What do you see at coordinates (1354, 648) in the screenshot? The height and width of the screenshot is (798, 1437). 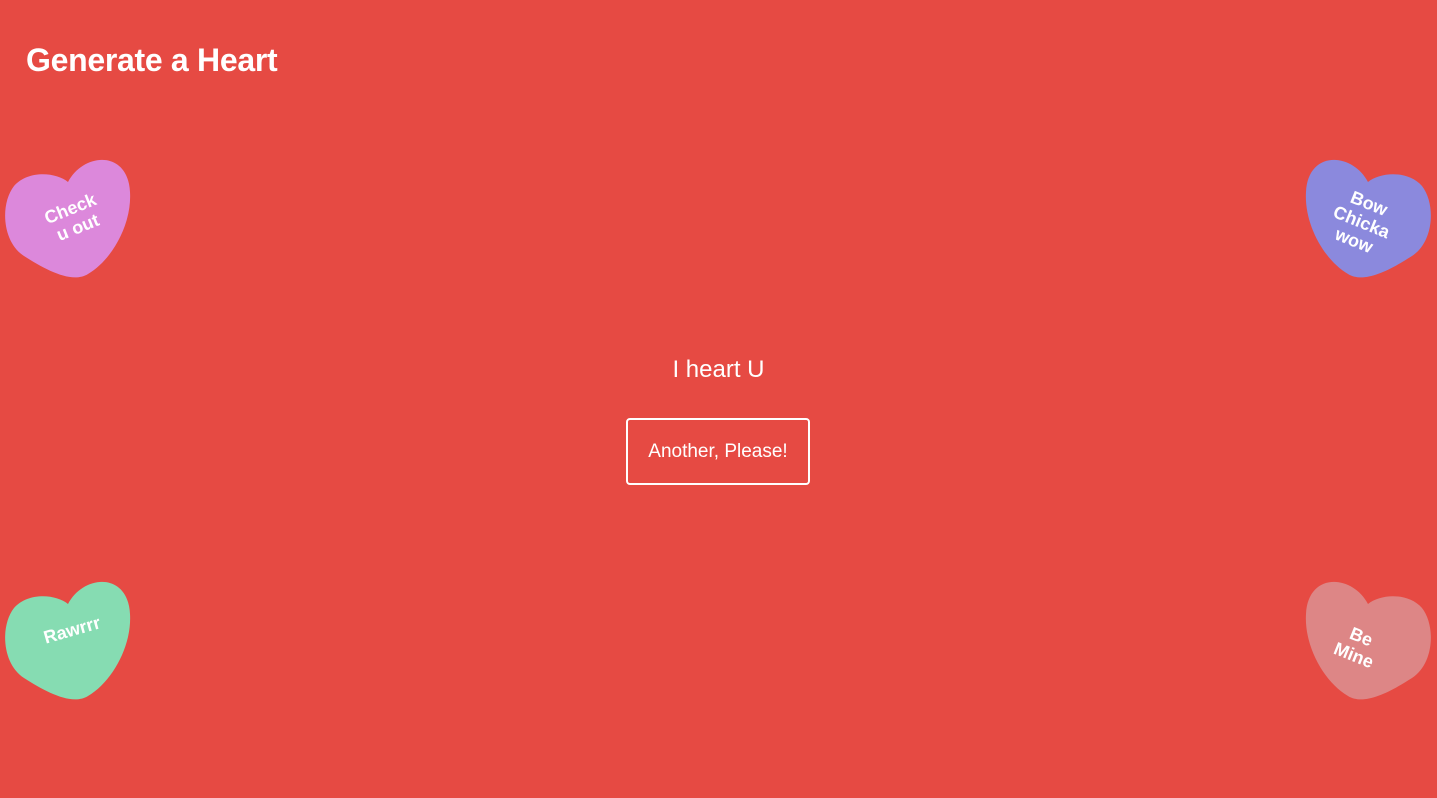 I see `heart-text: Be Mine` at bounding box center [1354, 648].